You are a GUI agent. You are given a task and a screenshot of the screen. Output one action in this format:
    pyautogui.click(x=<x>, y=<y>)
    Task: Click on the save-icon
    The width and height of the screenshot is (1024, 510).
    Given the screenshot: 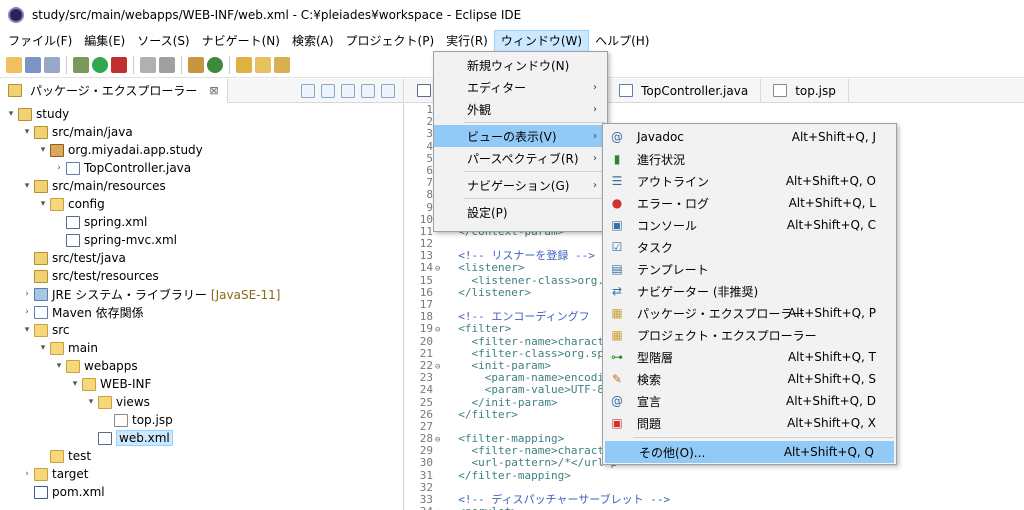 What is the action you would take?
    pyautogui.click(x=33, y=64)
    